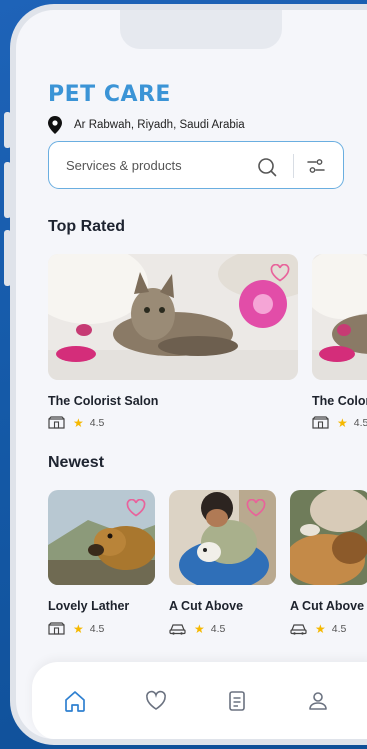  What do you see at coordinates (156, 701) in the screenshot?
I see `heart-icon` at bounding box center [156, 701].